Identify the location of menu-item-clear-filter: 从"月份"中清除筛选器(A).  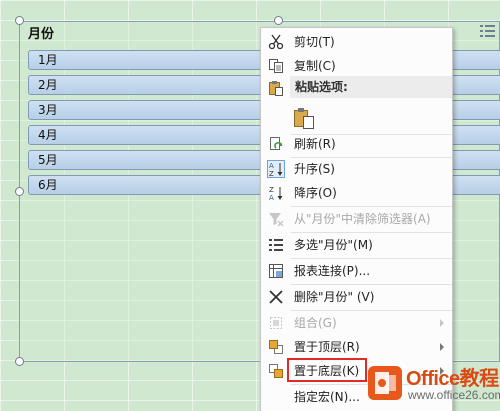
(356, 219).